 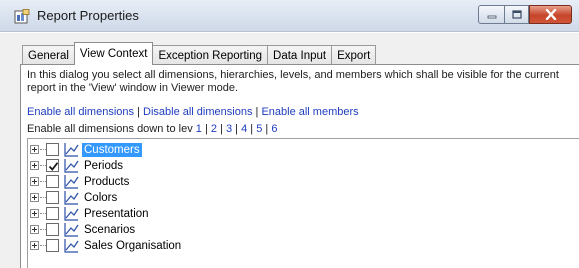 What do you see at coordinates (100, 198) in the screenshot?
I see `tree-item-label: Colors` at bounding box center [100, 198].